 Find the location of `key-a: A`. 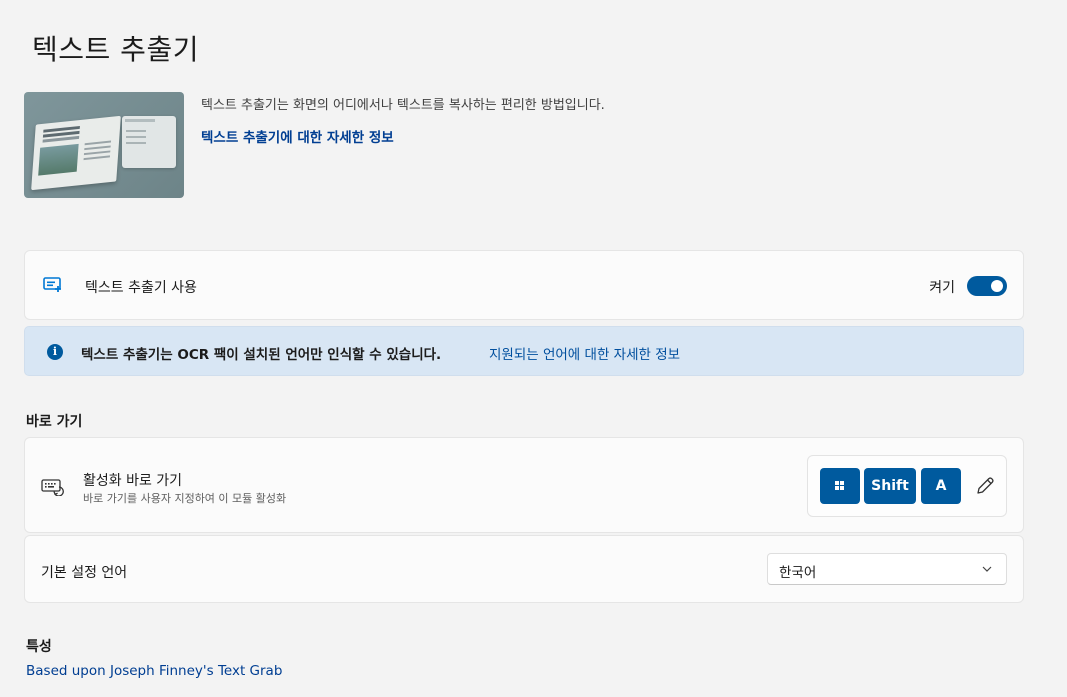

key-a: A is located at coordinates (941, 486).